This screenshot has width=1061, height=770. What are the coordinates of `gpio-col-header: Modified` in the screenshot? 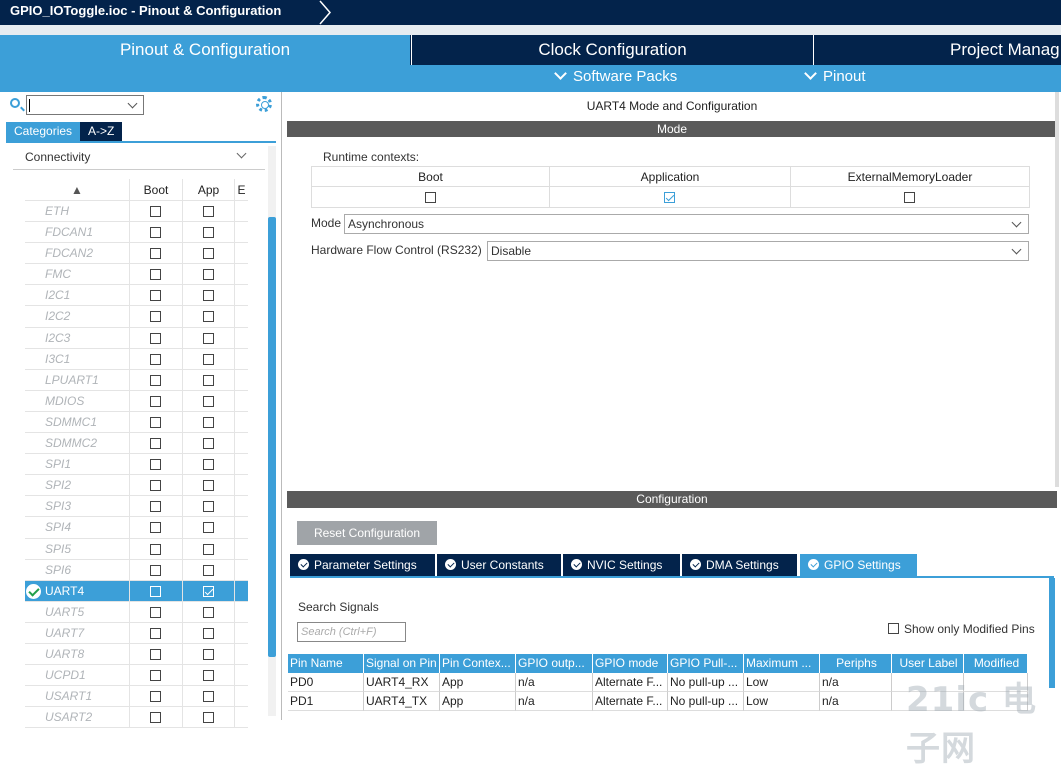 It's located at (996, 663).